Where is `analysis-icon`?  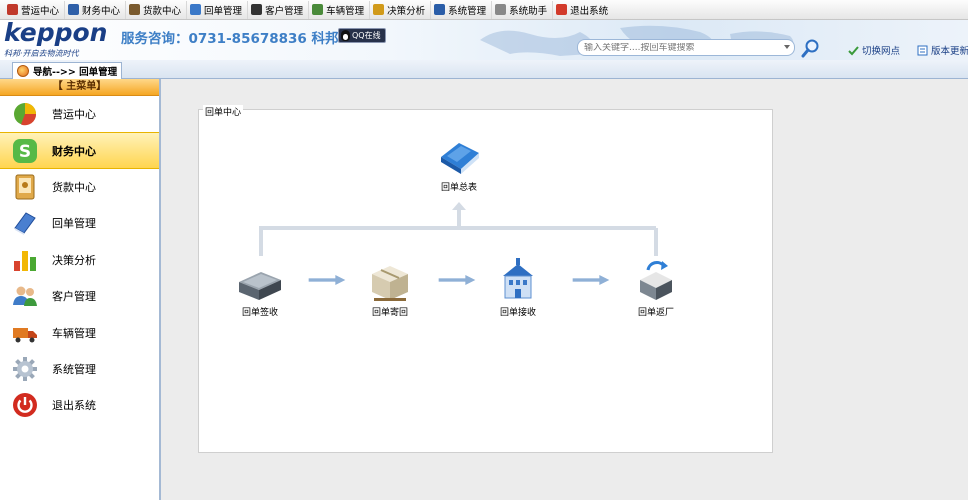 analysis-icon is located at coordinates (379, 9).